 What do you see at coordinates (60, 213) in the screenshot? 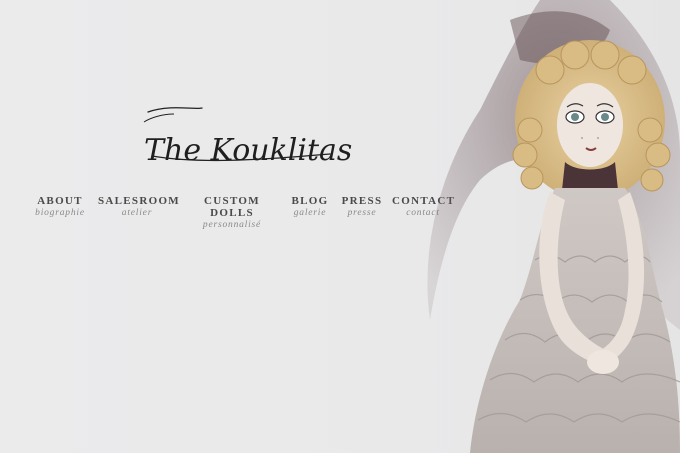
I see `nav-sublabel: biographie` at bounding box center [60, 213].